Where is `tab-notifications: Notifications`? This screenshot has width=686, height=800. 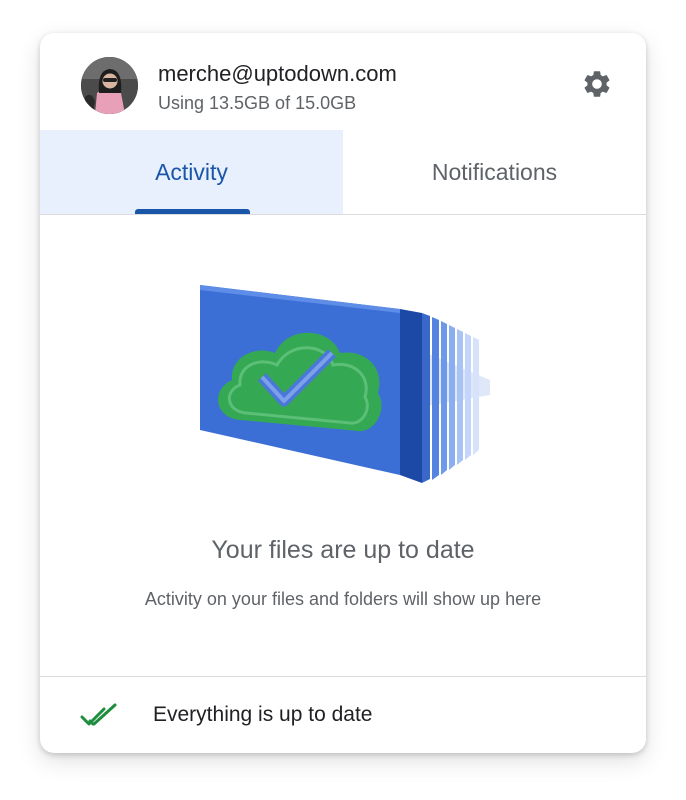 tab-notifications: Notifications is located at coordinates (494, 172).